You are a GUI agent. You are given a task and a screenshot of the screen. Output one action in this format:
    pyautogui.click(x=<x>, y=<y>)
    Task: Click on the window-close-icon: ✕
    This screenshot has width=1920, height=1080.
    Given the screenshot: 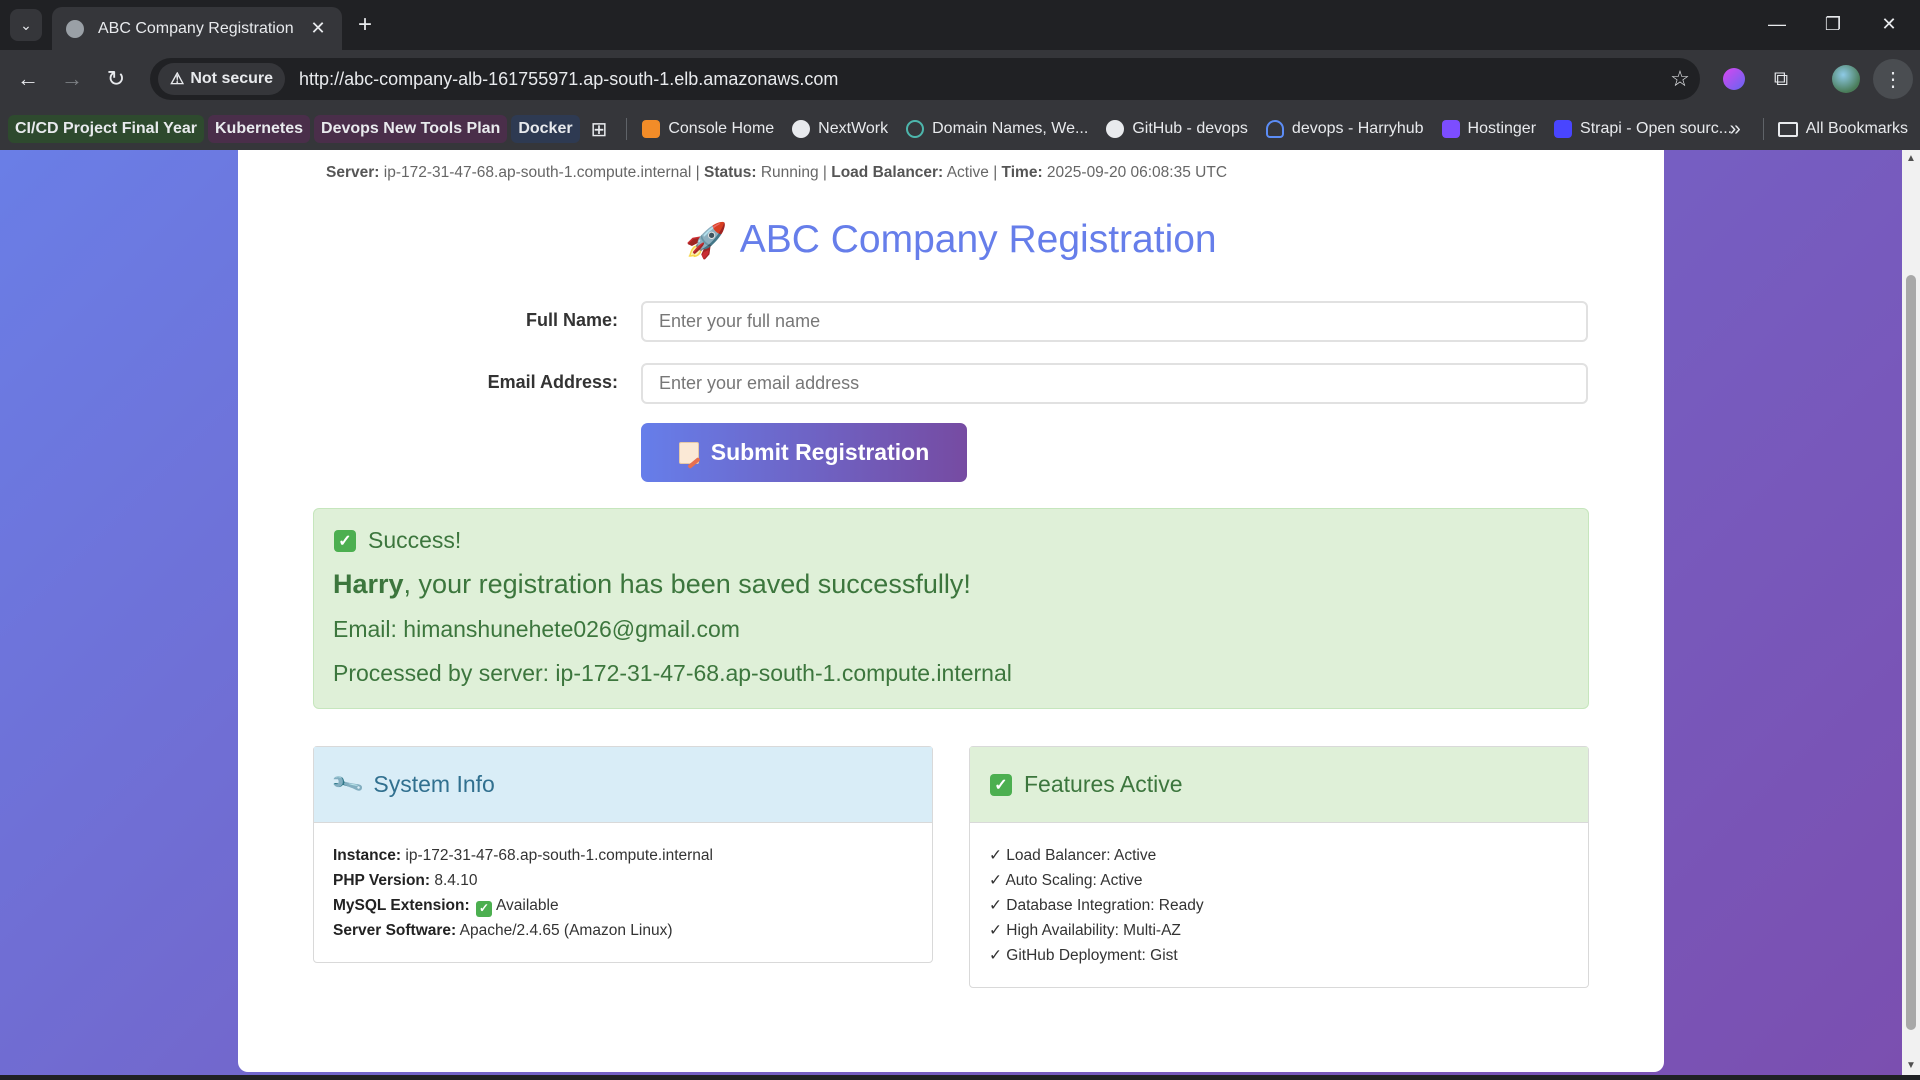 What is the action you would take?
    pyautogui.click(x=1889, y=24)
    